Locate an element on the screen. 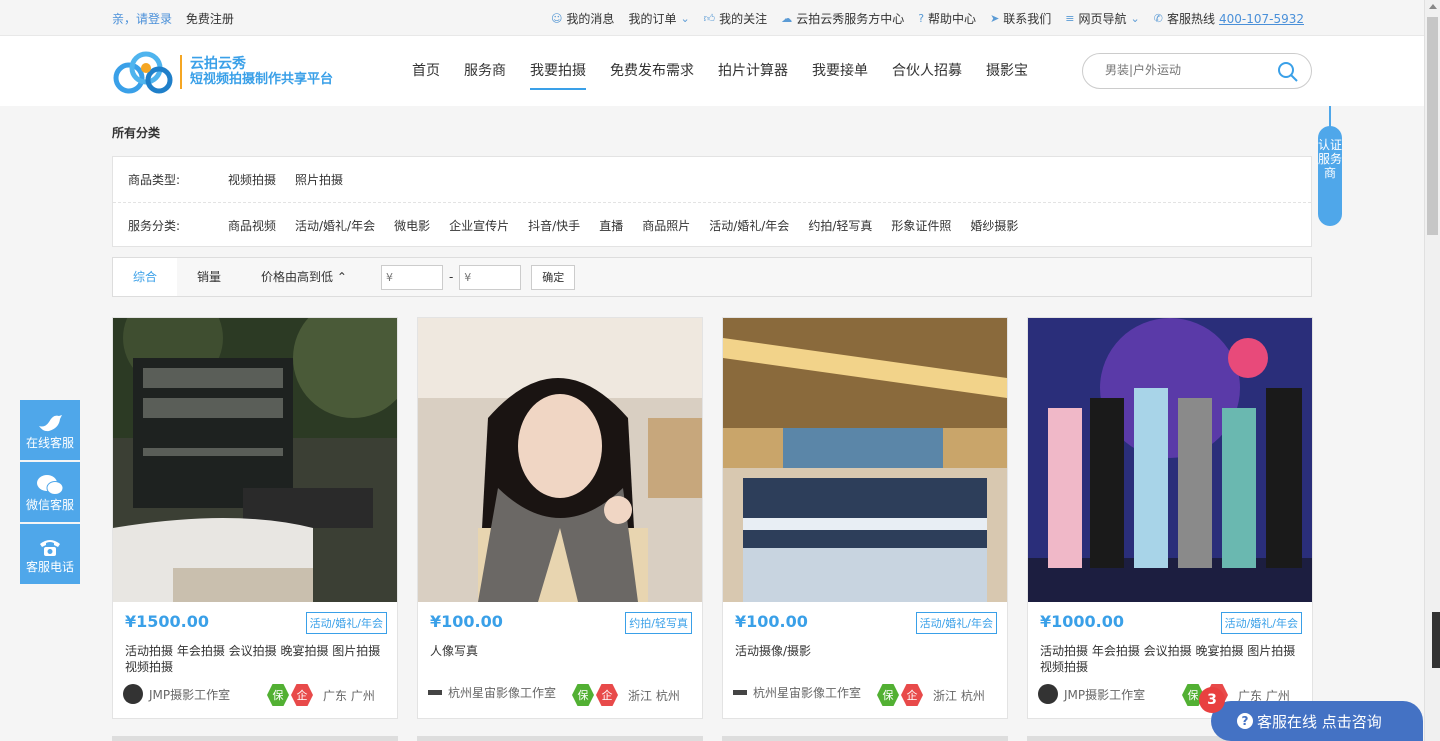 This screenshot has height=741, width=1440. sort-tab-price: 价格由高到低 ⌃ is located at coordinates (304, 277).